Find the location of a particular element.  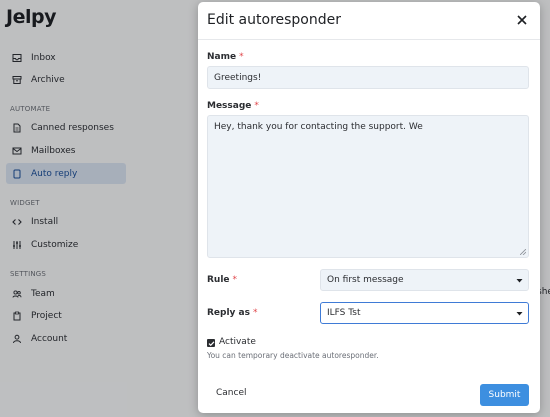

close-button is located at coordinates (522, 20).